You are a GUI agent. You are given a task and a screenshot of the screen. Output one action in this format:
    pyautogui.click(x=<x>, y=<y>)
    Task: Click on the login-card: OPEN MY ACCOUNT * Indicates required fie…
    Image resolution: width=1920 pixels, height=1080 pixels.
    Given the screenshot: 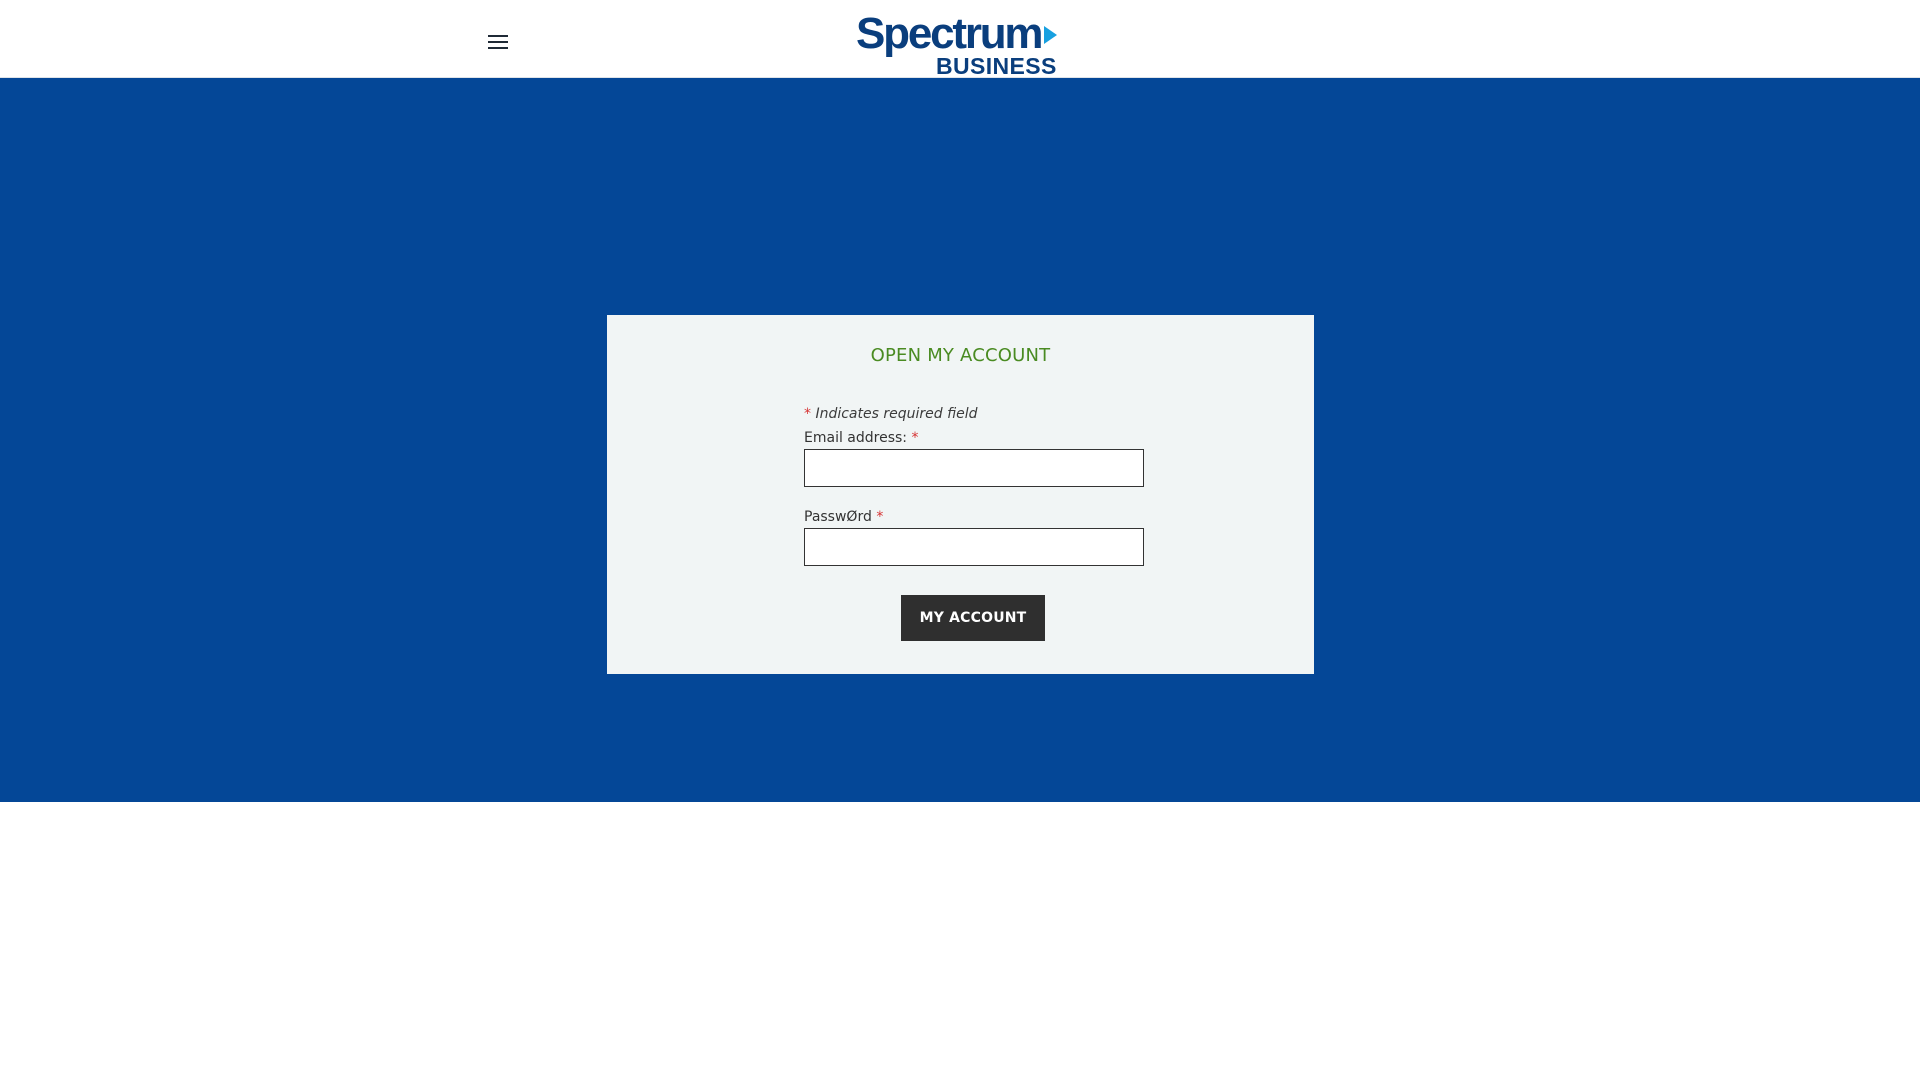 What is the action you would take?
    pyautogui.click(x=960, y=494)
    